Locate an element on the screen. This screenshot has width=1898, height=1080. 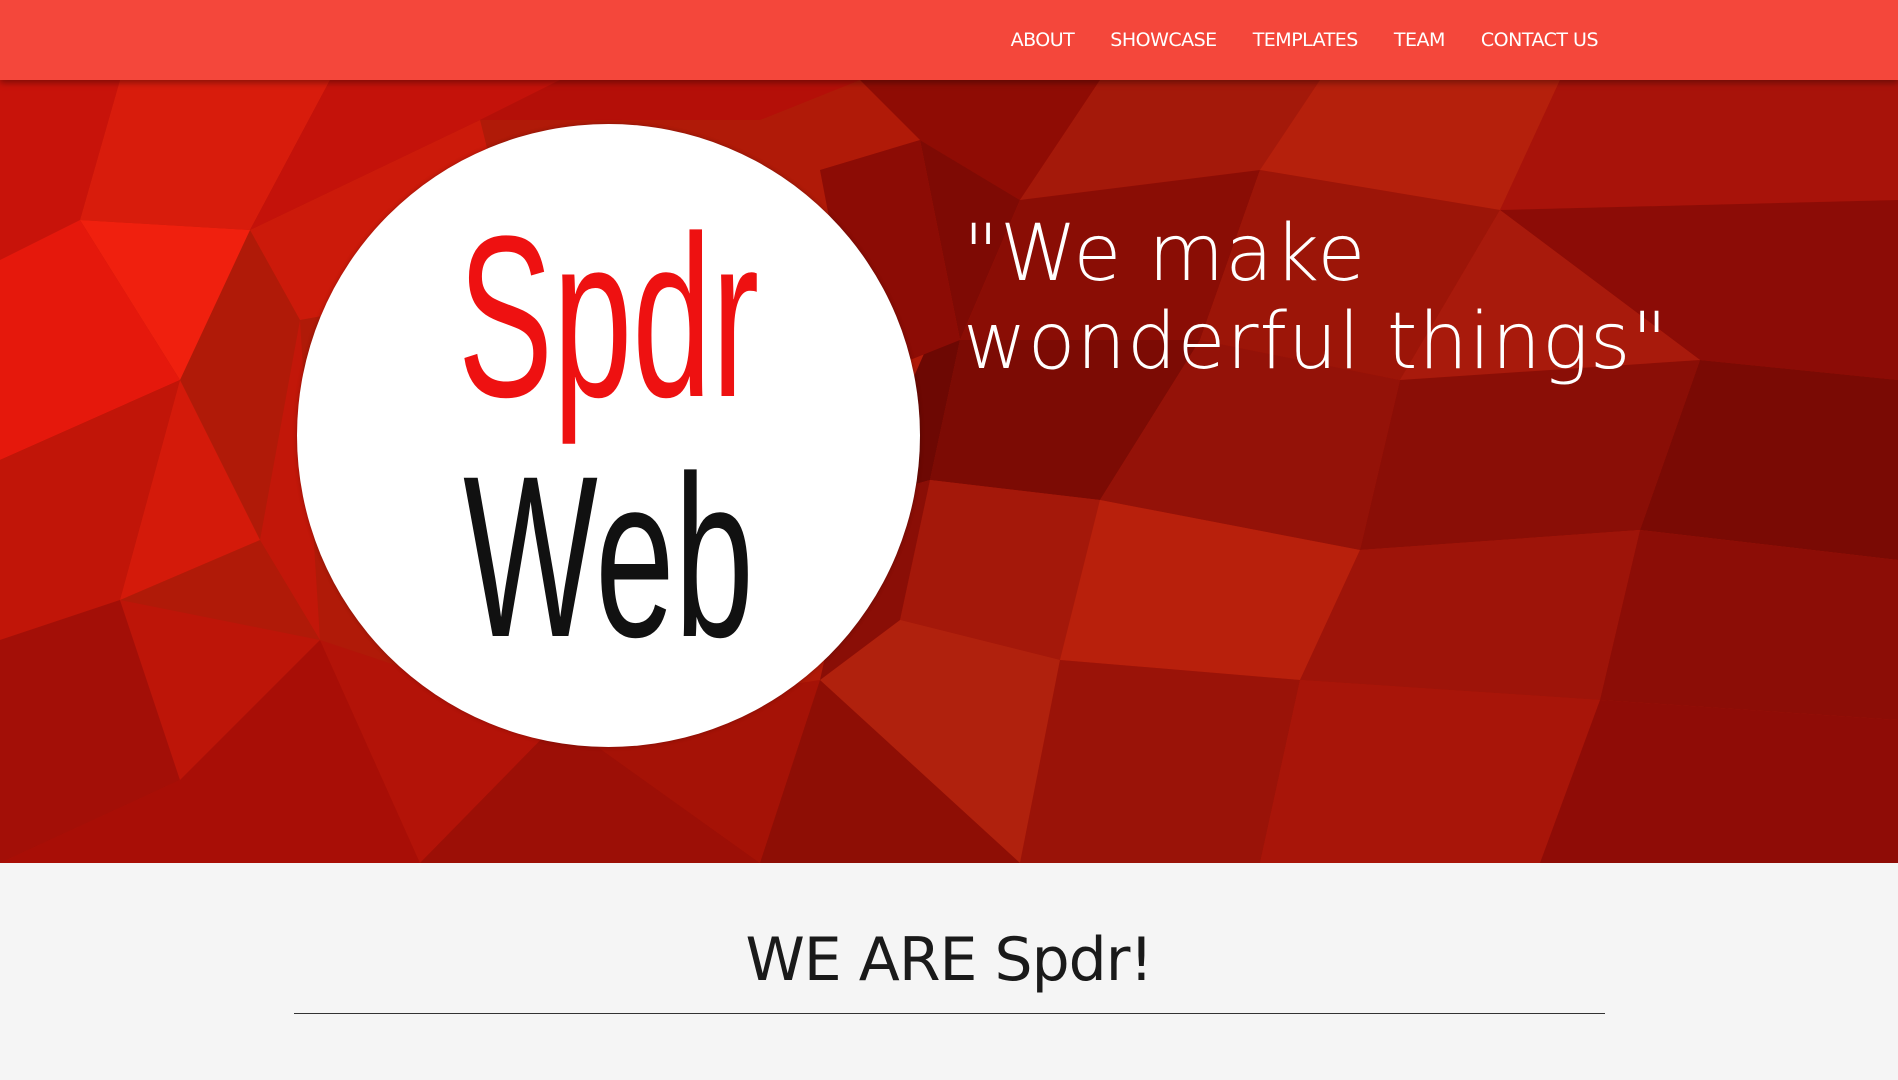
tagline-line-1: "We make is located at coordinates (1165, 254).